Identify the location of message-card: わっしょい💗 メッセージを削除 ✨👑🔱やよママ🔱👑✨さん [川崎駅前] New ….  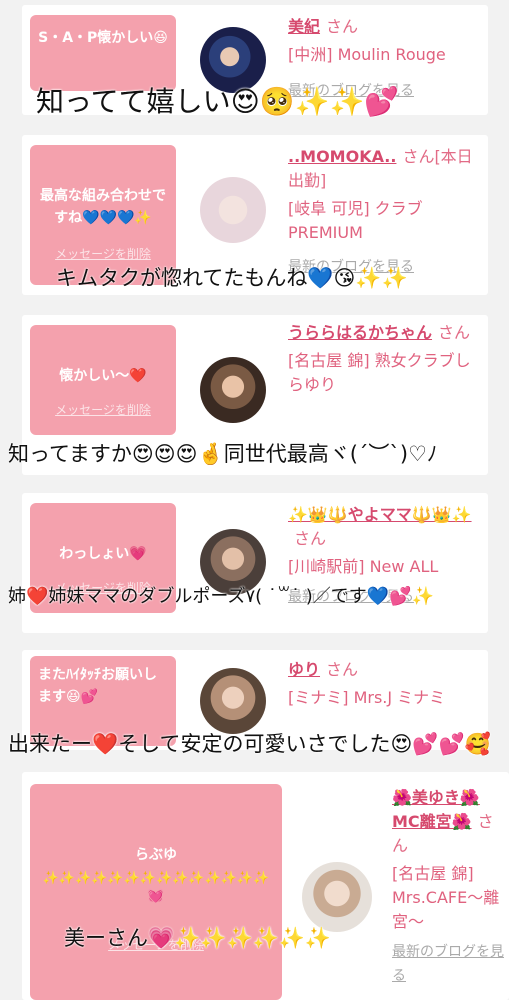
(255, 563).